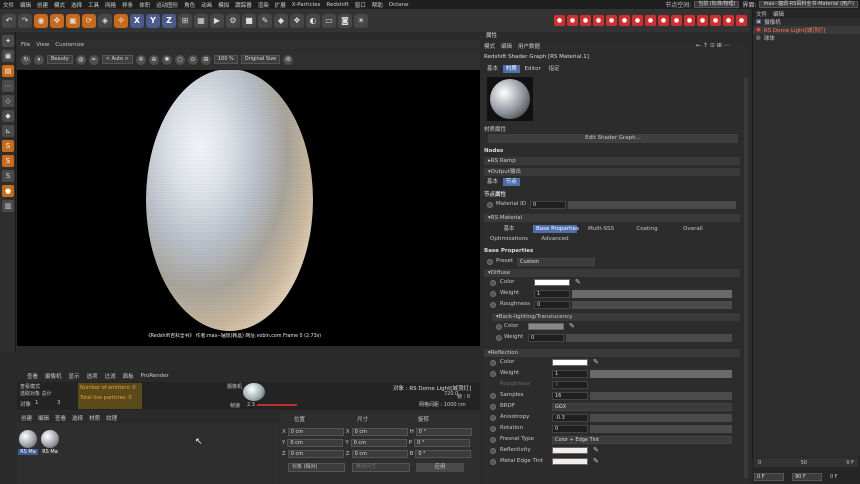 The image size is (860, 484). I want to click on quantize-icon: ●, so click(8, 191).